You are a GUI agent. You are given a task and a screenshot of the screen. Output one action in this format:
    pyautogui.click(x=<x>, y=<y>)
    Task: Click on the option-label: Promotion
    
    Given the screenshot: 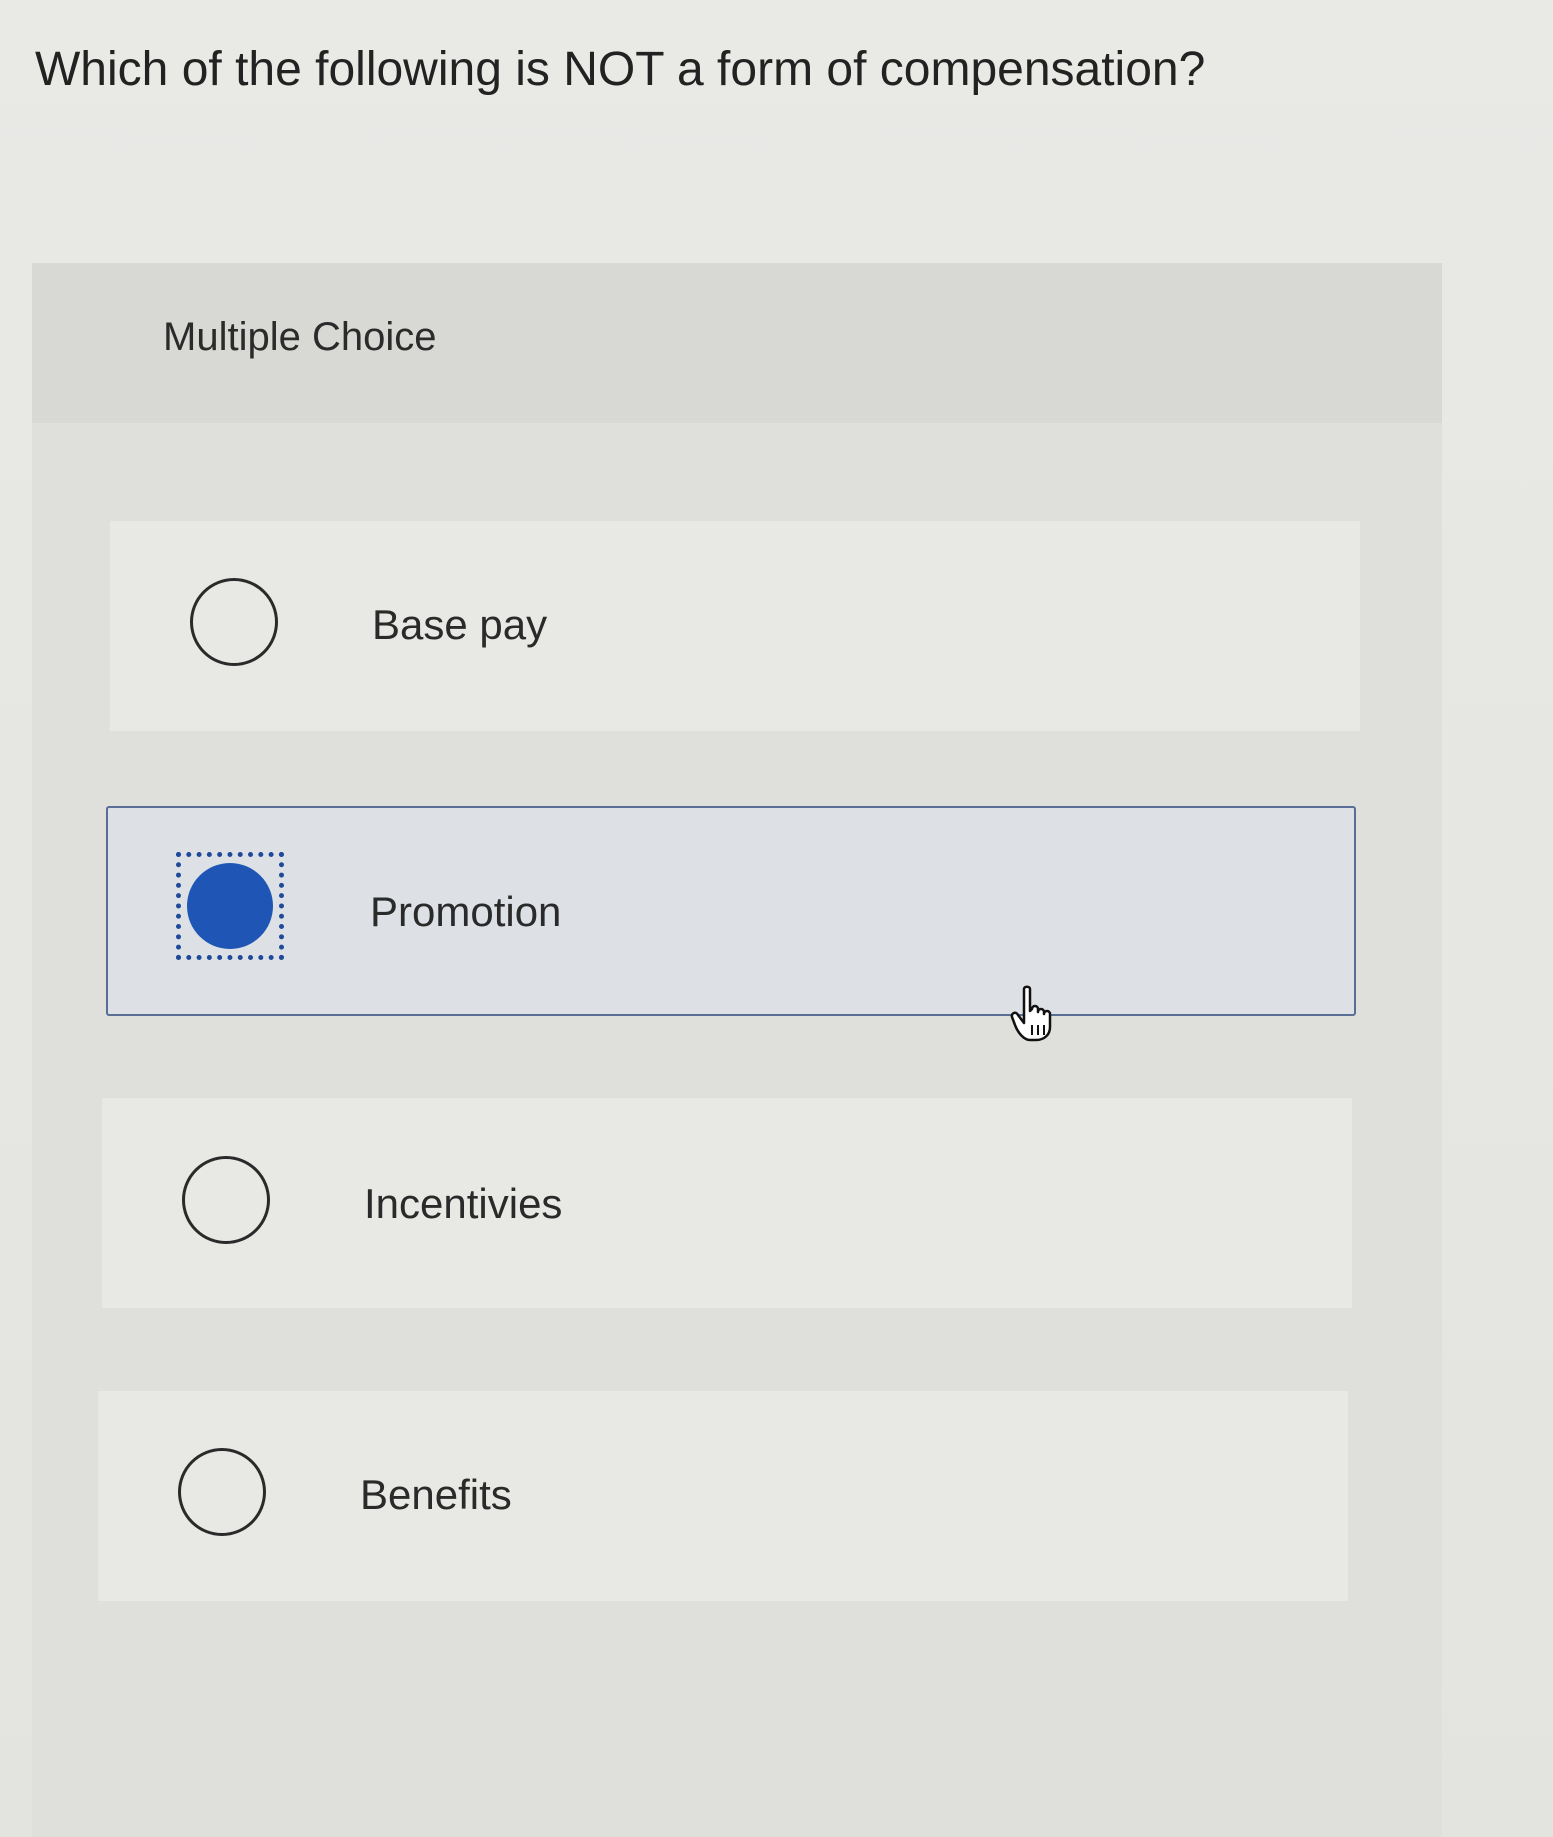 What is the action you would take?
    pyautogui.click(x=466, y=911)
    